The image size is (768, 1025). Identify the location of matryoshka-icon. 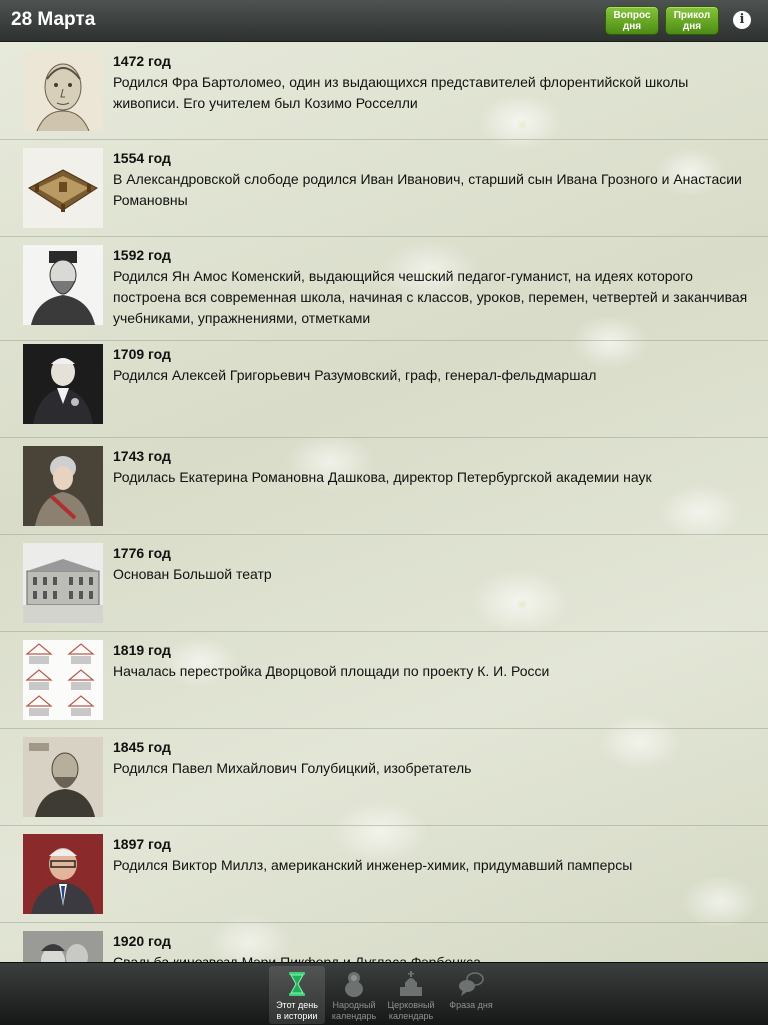
(354, 984).